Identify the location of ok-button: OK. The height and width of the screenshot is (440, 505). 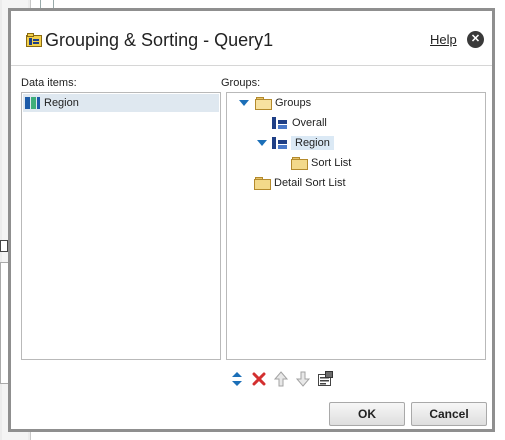
(367, 414).